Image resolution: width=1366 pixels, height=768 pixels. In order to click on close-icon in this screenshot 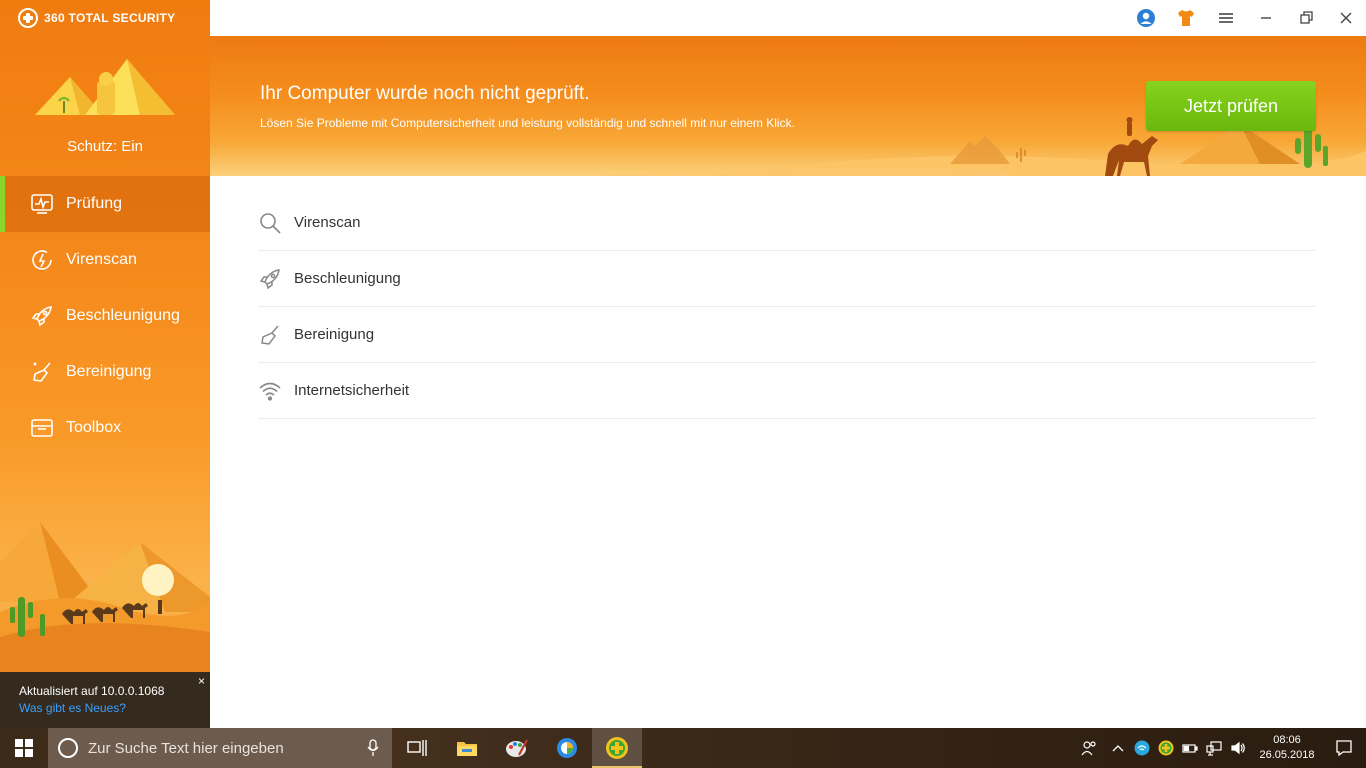, I will do `click(1346, 18)`.